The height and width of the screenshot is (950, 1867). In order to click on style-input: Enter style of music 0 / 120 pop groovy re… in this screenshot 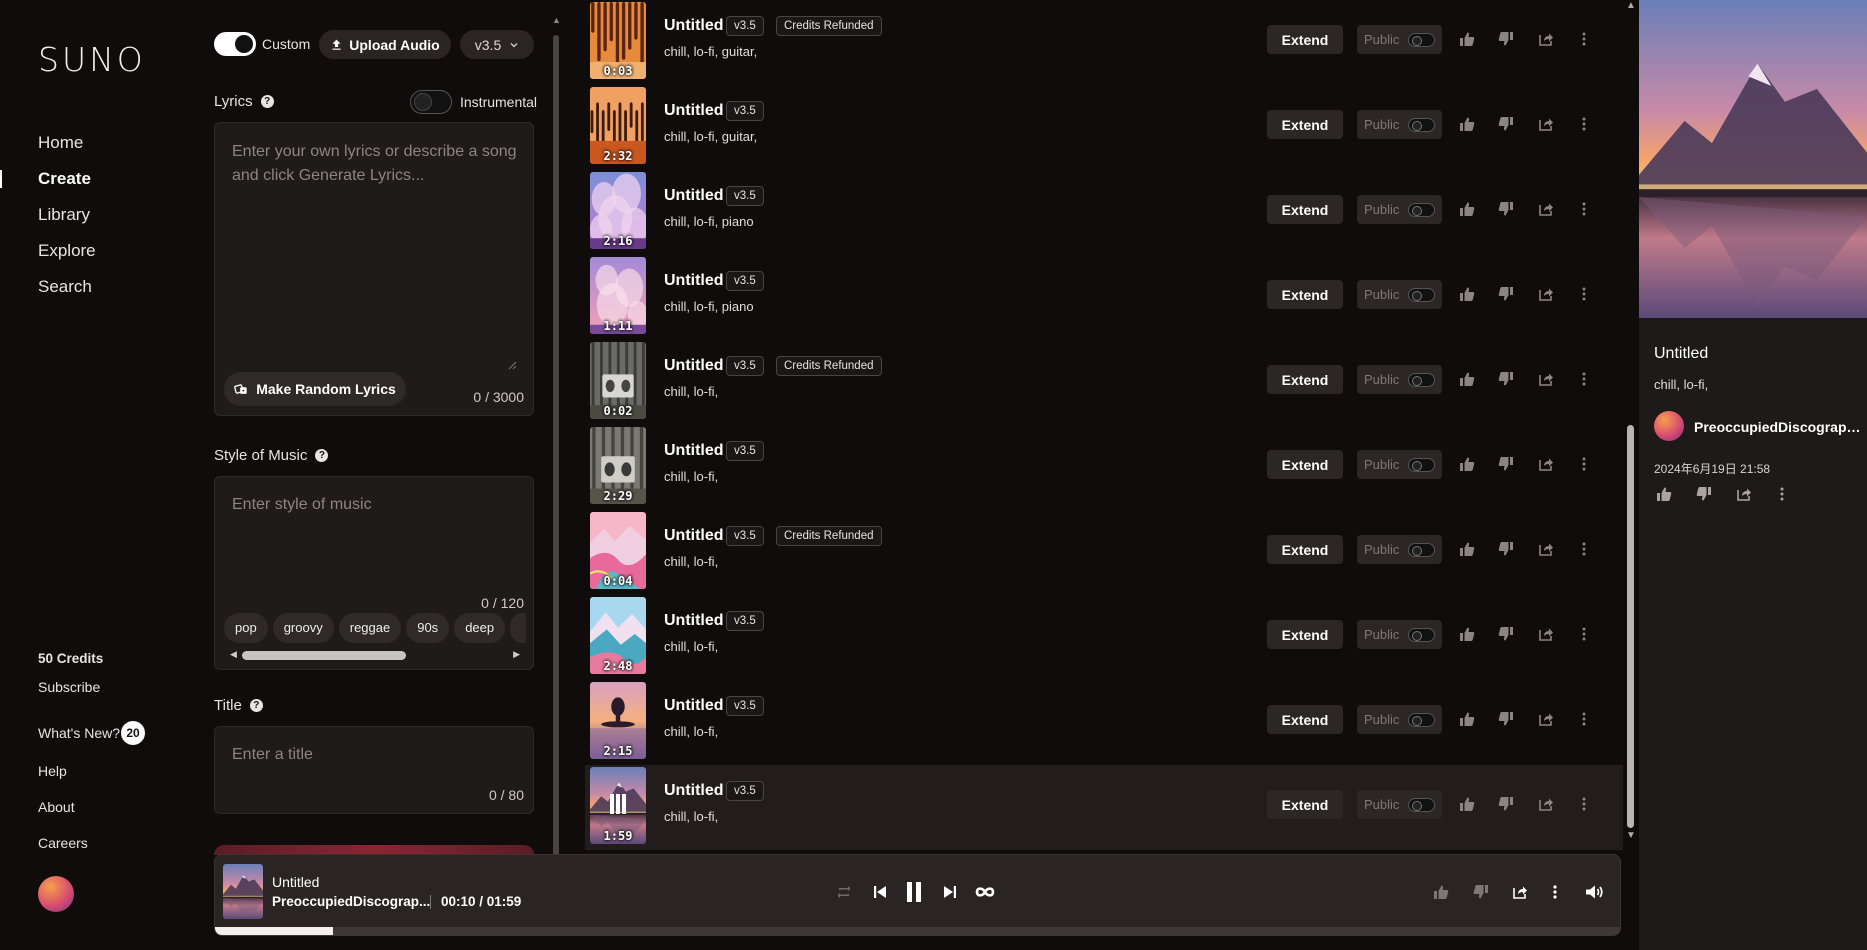, I will do `click(374, 573)`.